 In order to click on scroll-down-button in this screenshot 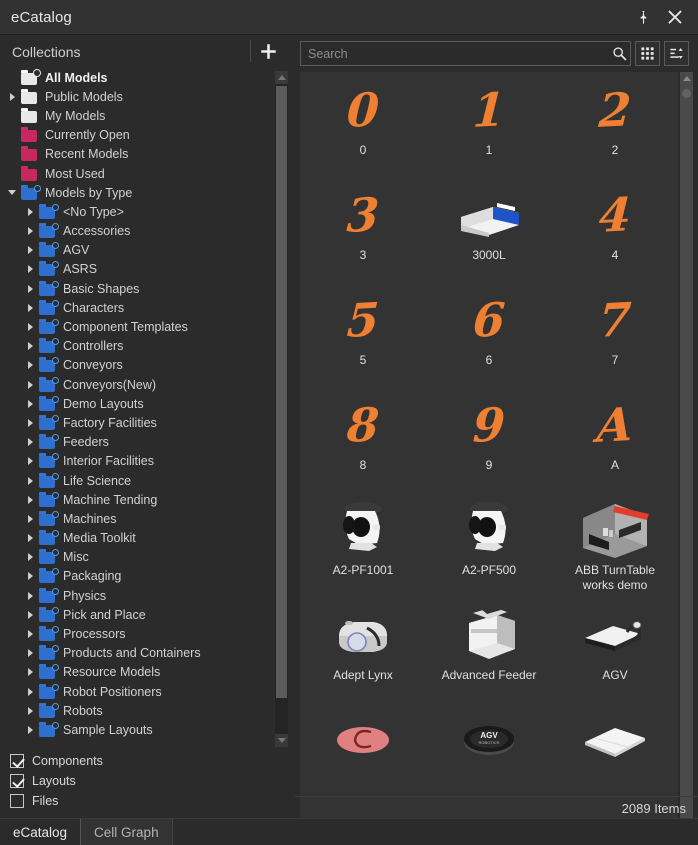, I will do `click(281, 740)`.